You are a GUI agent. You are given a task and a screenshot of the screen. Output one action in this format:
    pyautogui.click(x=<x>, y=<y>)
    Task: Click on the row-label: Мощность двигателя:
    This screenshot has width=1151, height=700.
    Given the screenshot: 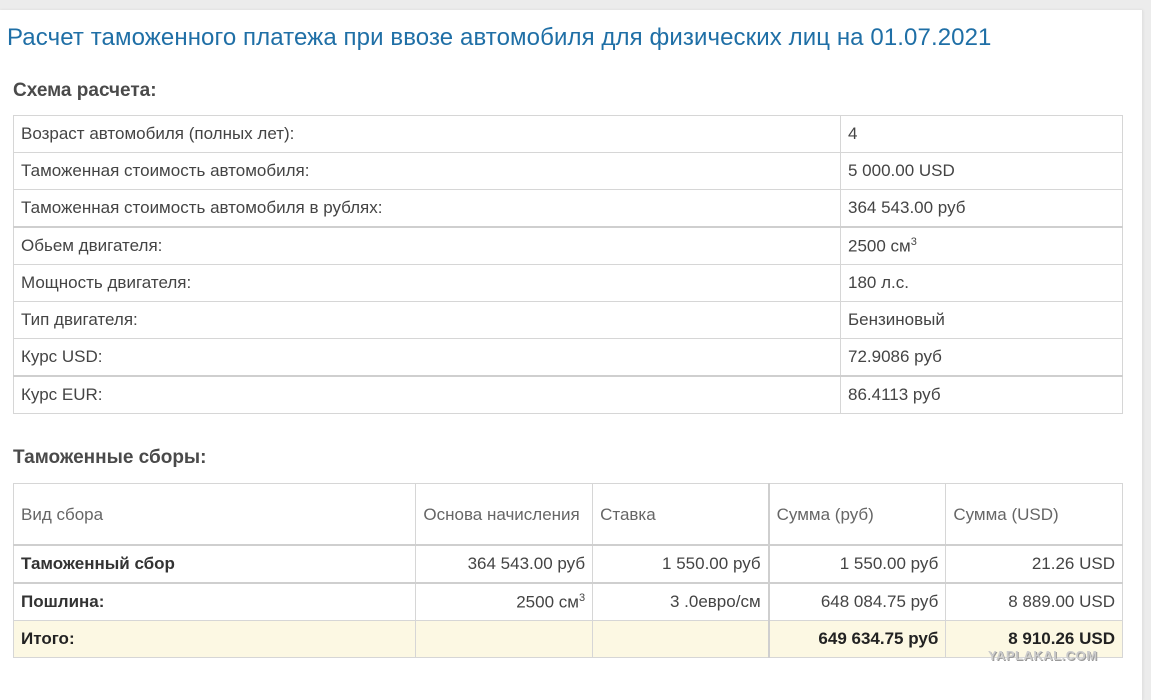 What is the action you would take?
    pyautogui.click(x=427, y=283)
    